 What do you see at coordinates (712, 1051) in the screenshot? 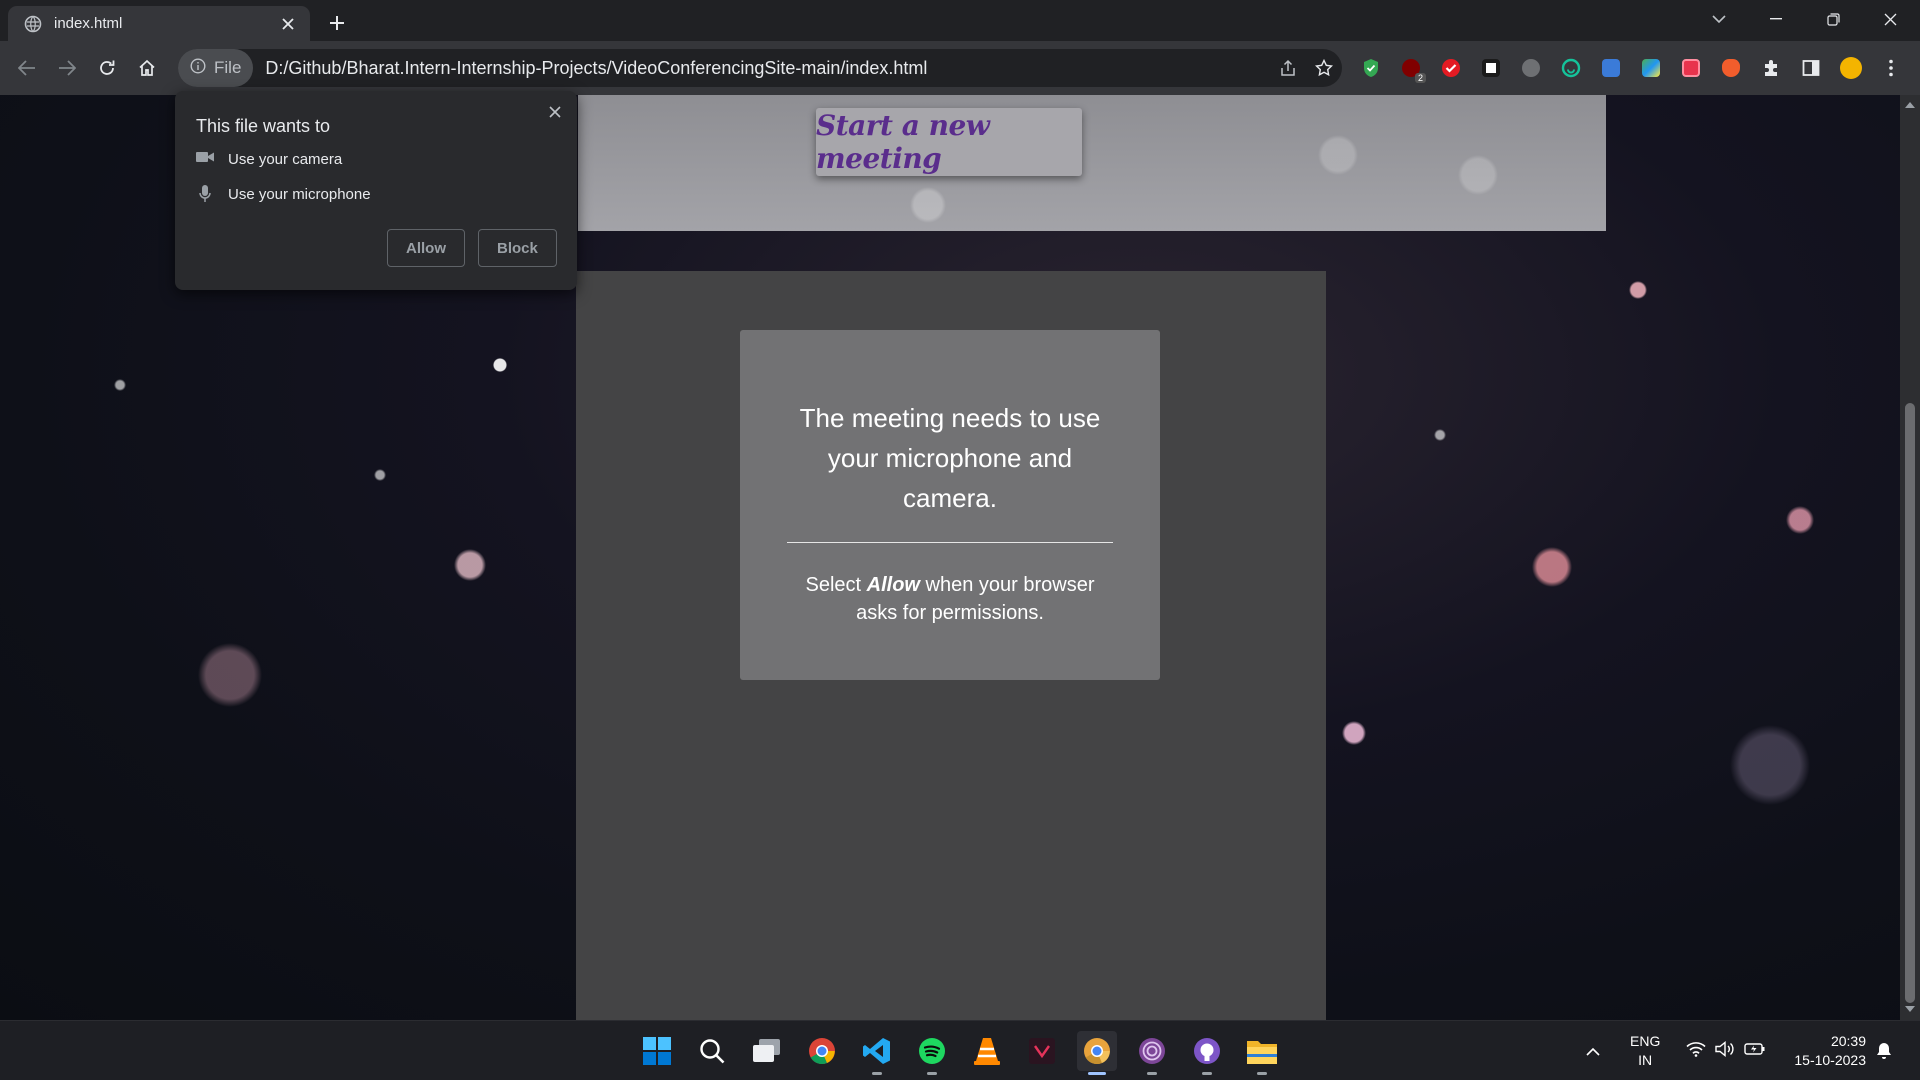
I see `search-icon` at bounding box center [712, 1051].